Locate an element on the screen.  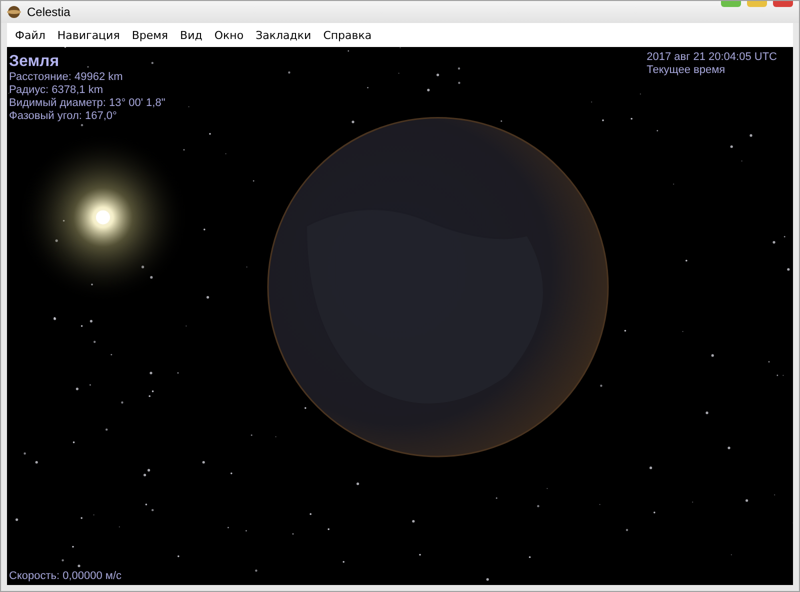
minimize-button is located at coordinates (731, 4).